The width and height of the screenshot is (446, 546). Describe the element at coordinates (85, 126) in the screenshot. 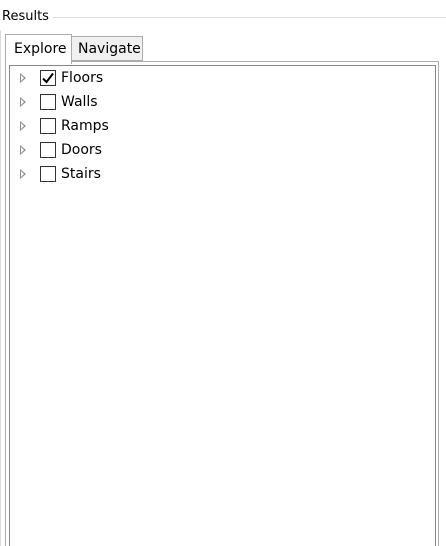

I see `tree-item-label: Ramps` at that location.